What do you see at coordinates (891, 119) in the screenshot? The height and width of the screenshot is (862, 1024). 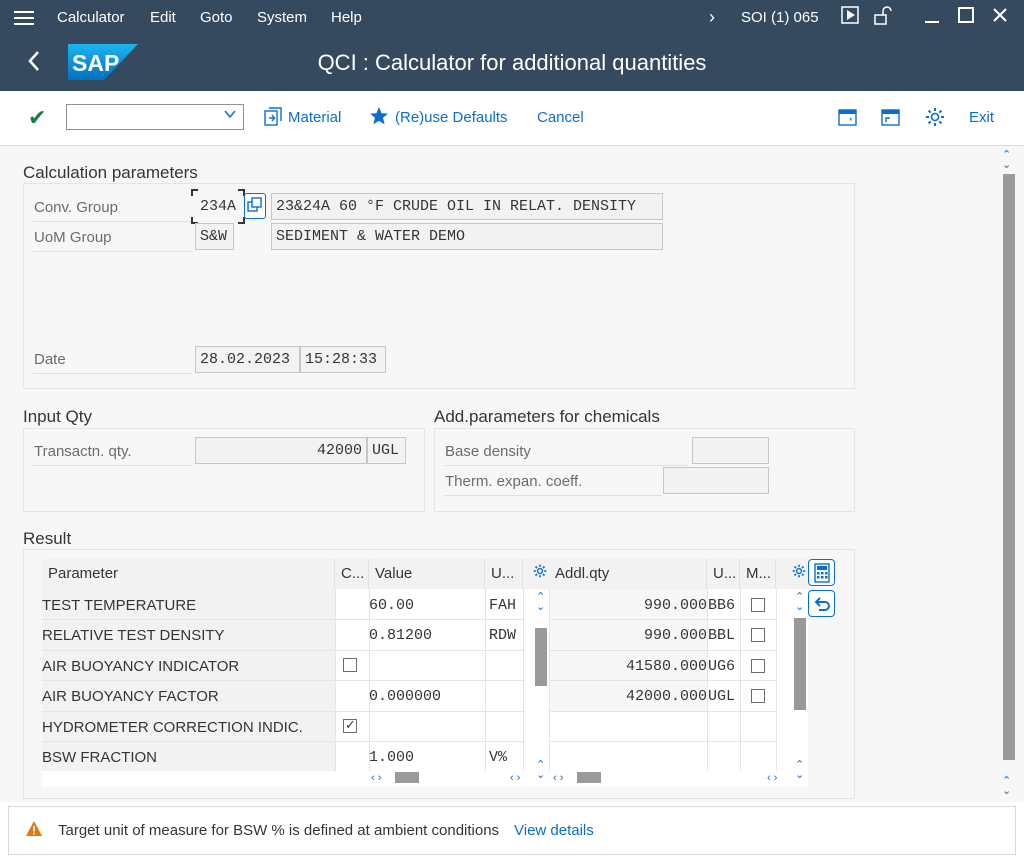 I see `layout-icon` at bounding box center [891, 119].